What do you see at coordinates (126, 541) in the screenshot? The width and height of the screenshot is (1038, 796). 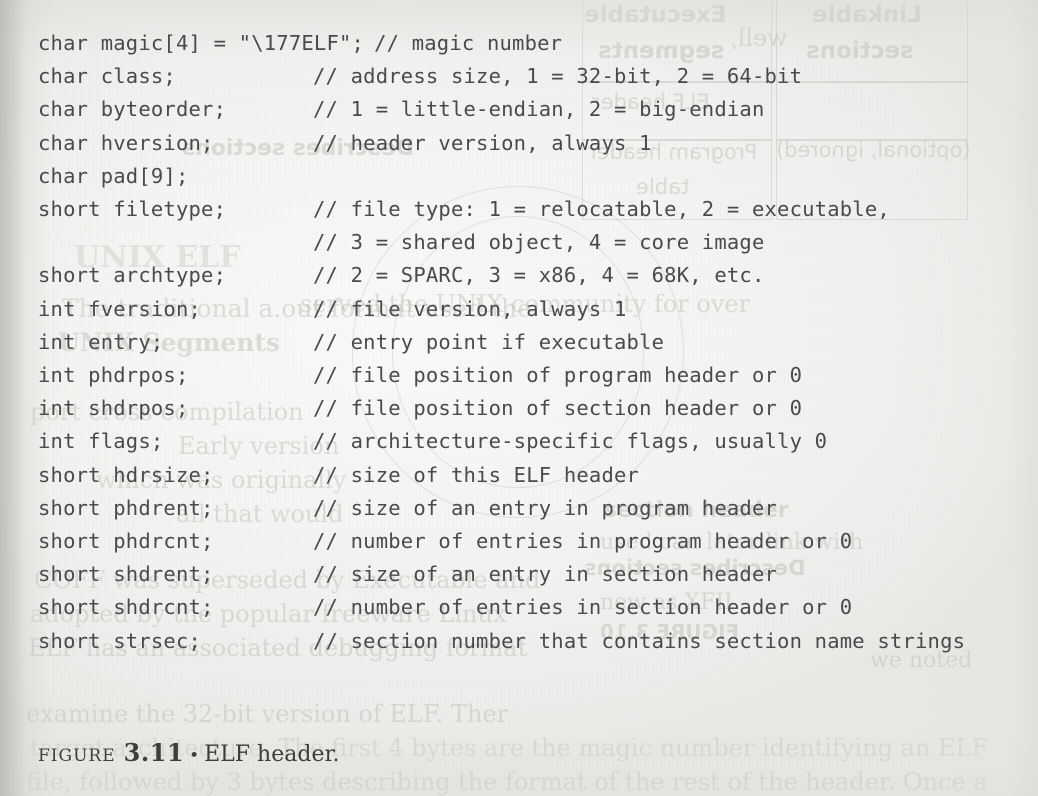 I see `code-declaration: short phdrcnt;` at bounding box center [126, 541].